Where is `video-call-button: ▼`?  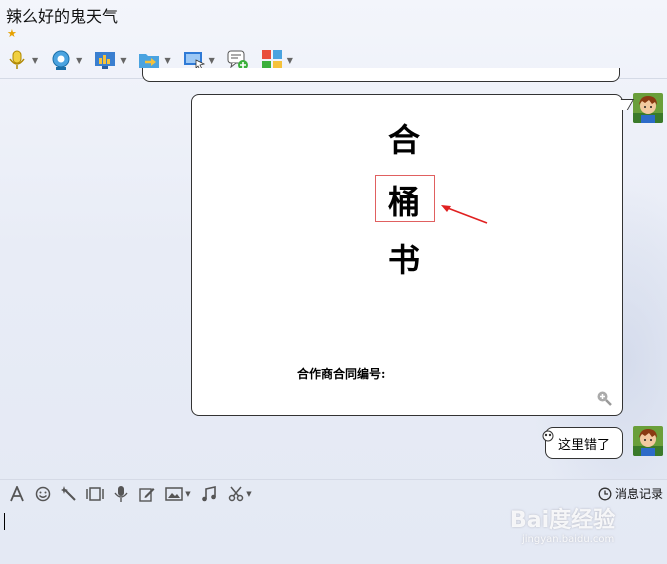
video-call-button: ▼ is located at coordinates (66, 60).